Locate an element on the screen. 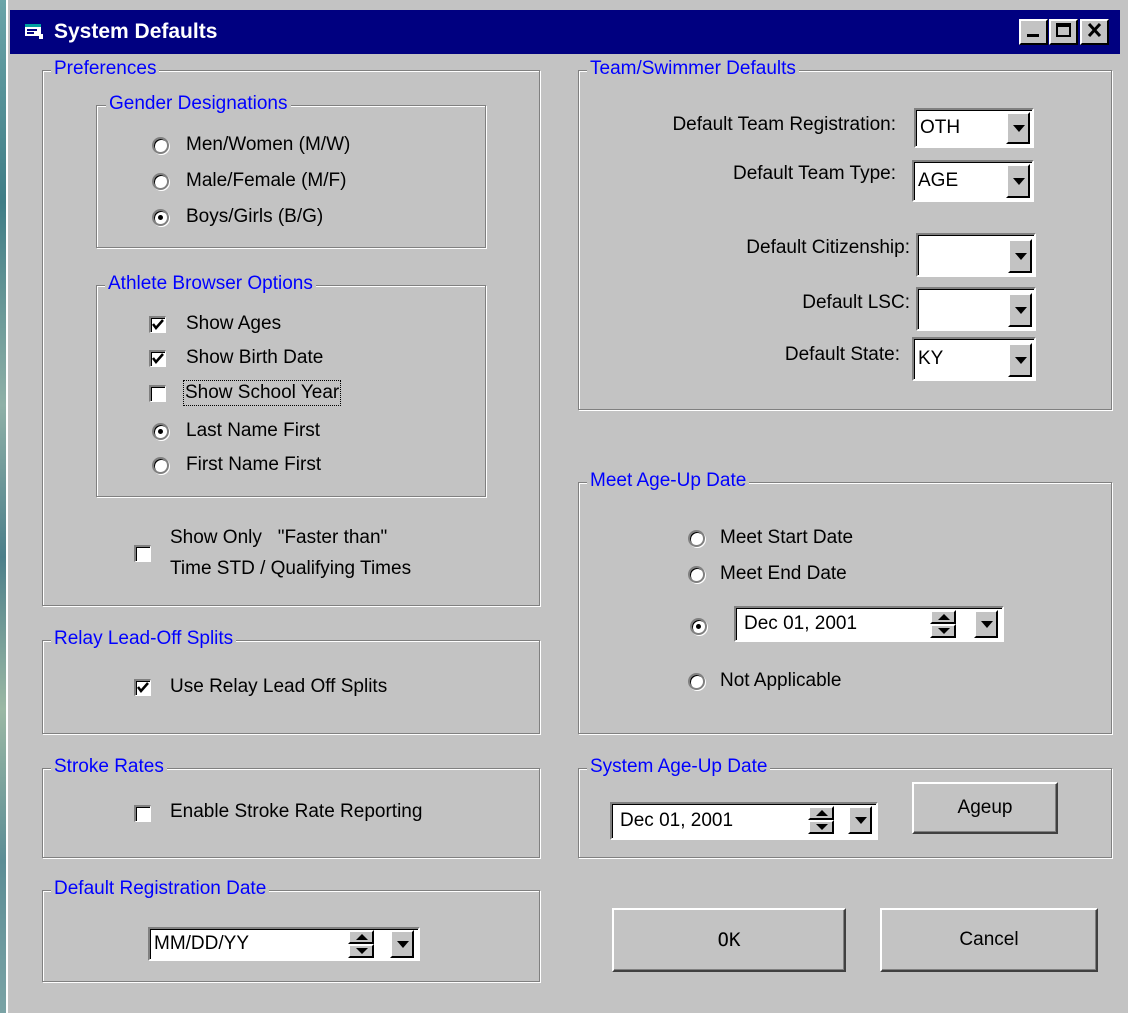 The image size is (1128, 1013). ok-button-label: OK is located at coordinates (729, 940).